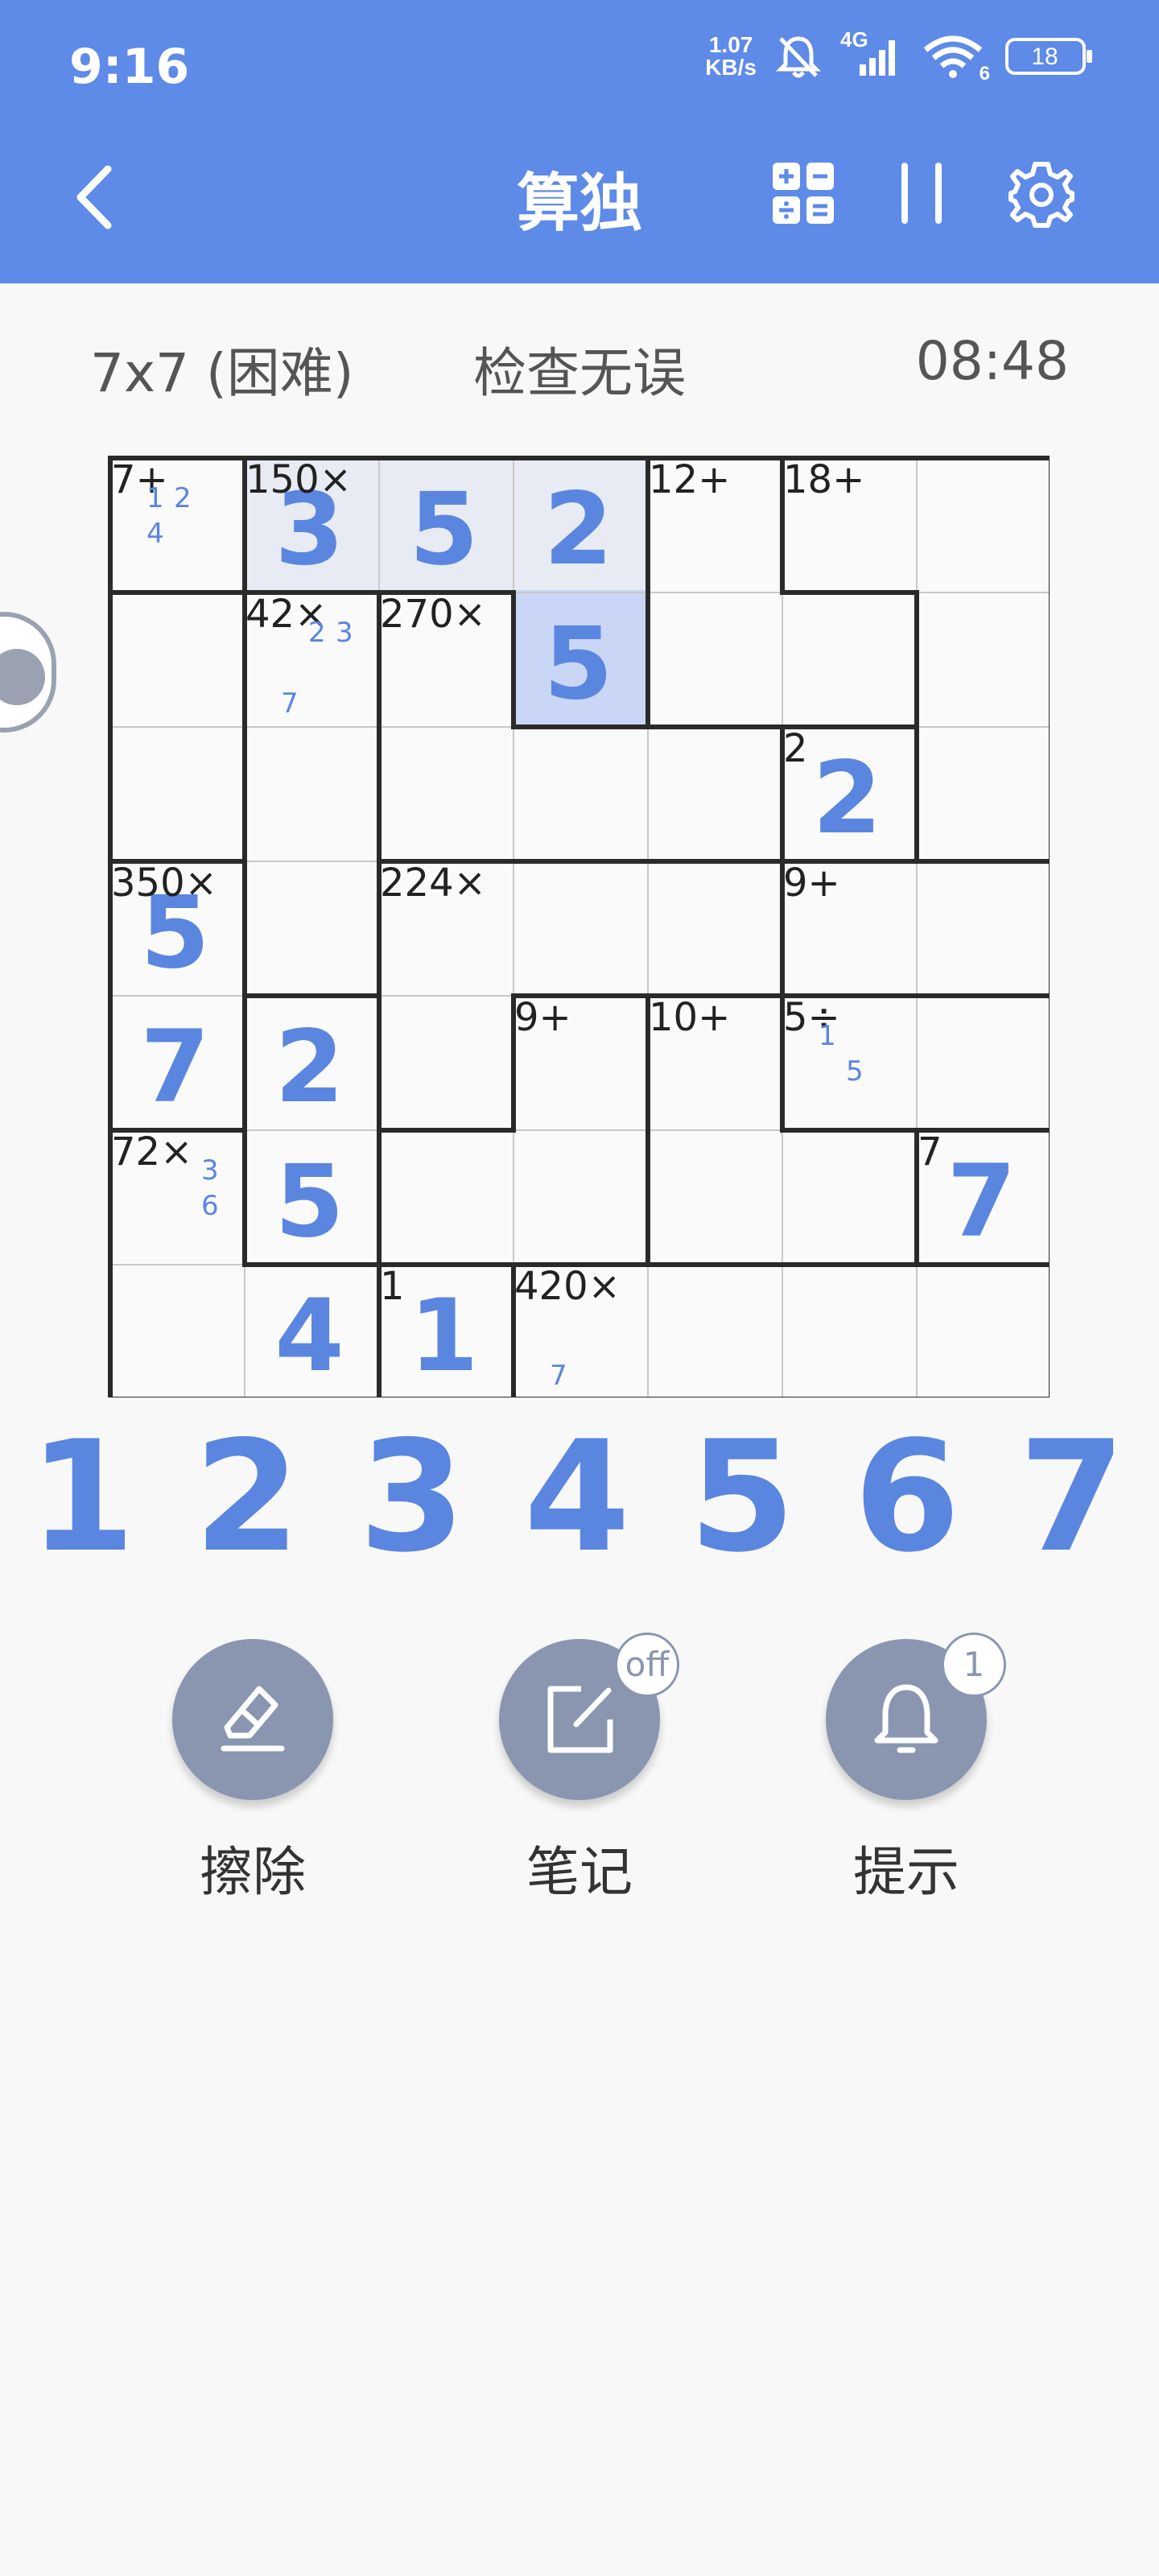 This screenshot has width=1159, height=2576. What do you see at coordinates (152, 1151) in the screenshot?
I see `cage-clue: 72×` at bounding box center [152, 1151].